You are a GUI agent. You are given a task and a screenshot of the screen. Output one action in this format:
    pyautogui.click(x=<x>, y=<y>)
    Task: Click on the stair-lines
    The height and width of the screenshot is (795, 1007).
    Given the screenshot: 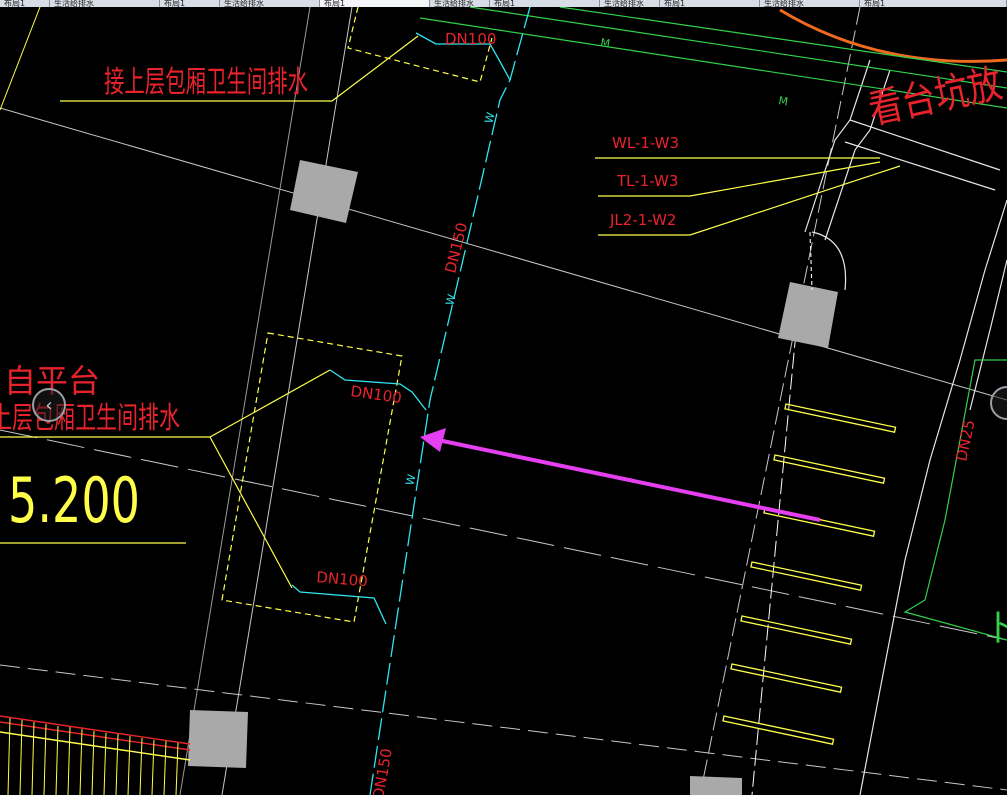 What is the action you would take?
    pyautogui.click(x=95, y=755)
    